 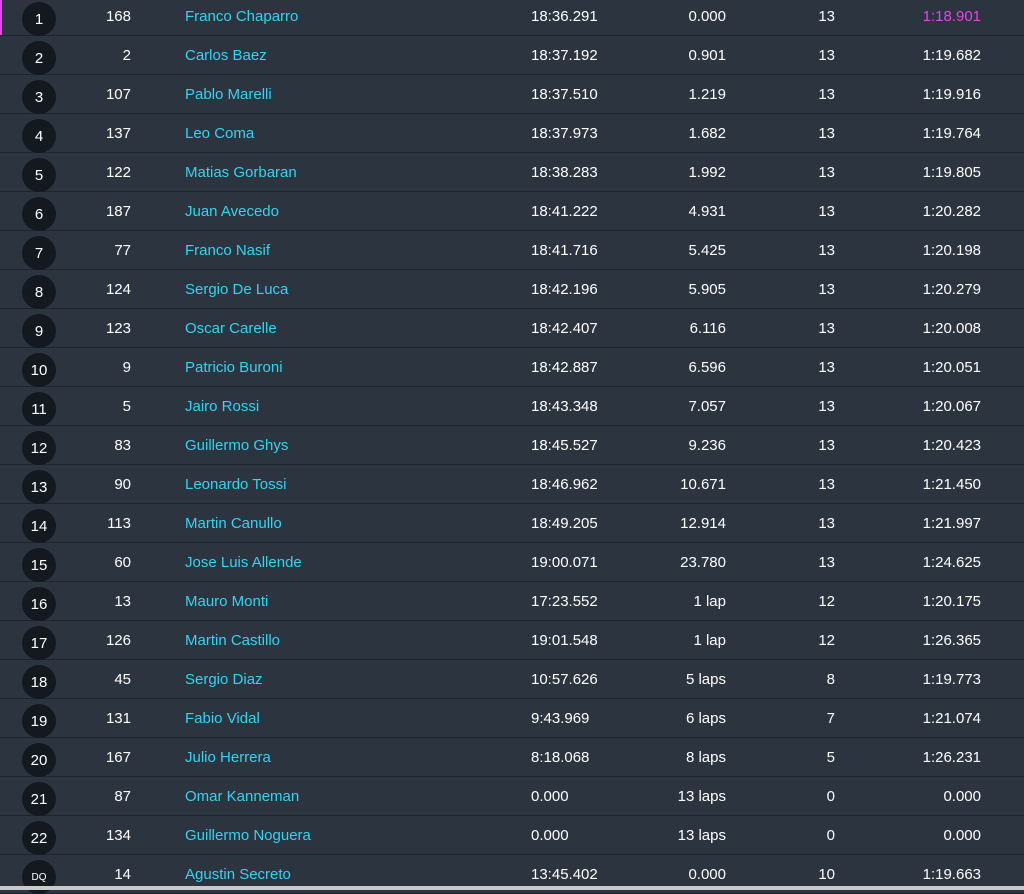 What do you see at coordinates (118, 835) in the screenshot?
I see `car-number: 134` at bounding box center [118, 835].